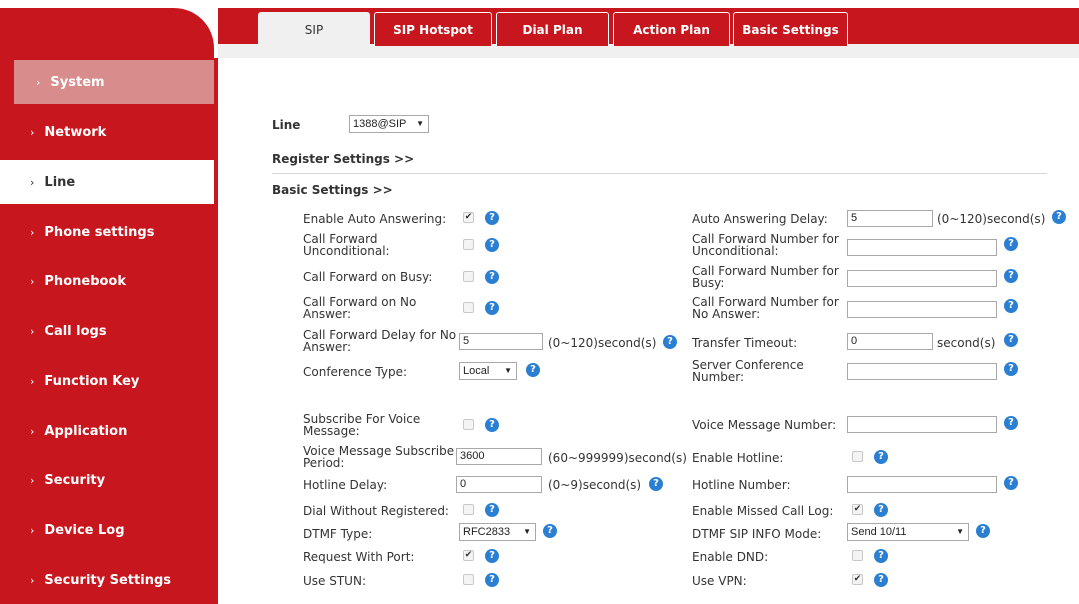 The width and height of the screenshot is (1079, 604). What do you see at coordinates (433, 29) in the screenshot?
I see `tab-sip-hotspot: SIP Hotspot` at bounding box center [433, 29].